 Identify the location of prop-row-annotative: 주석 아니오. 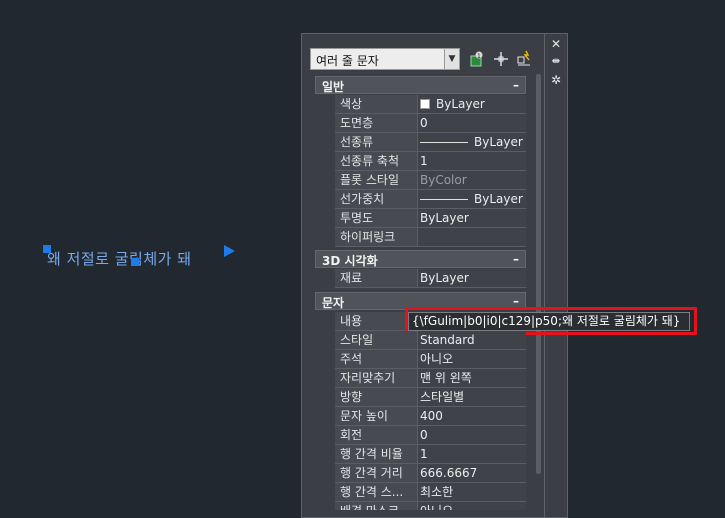
(420, 359).